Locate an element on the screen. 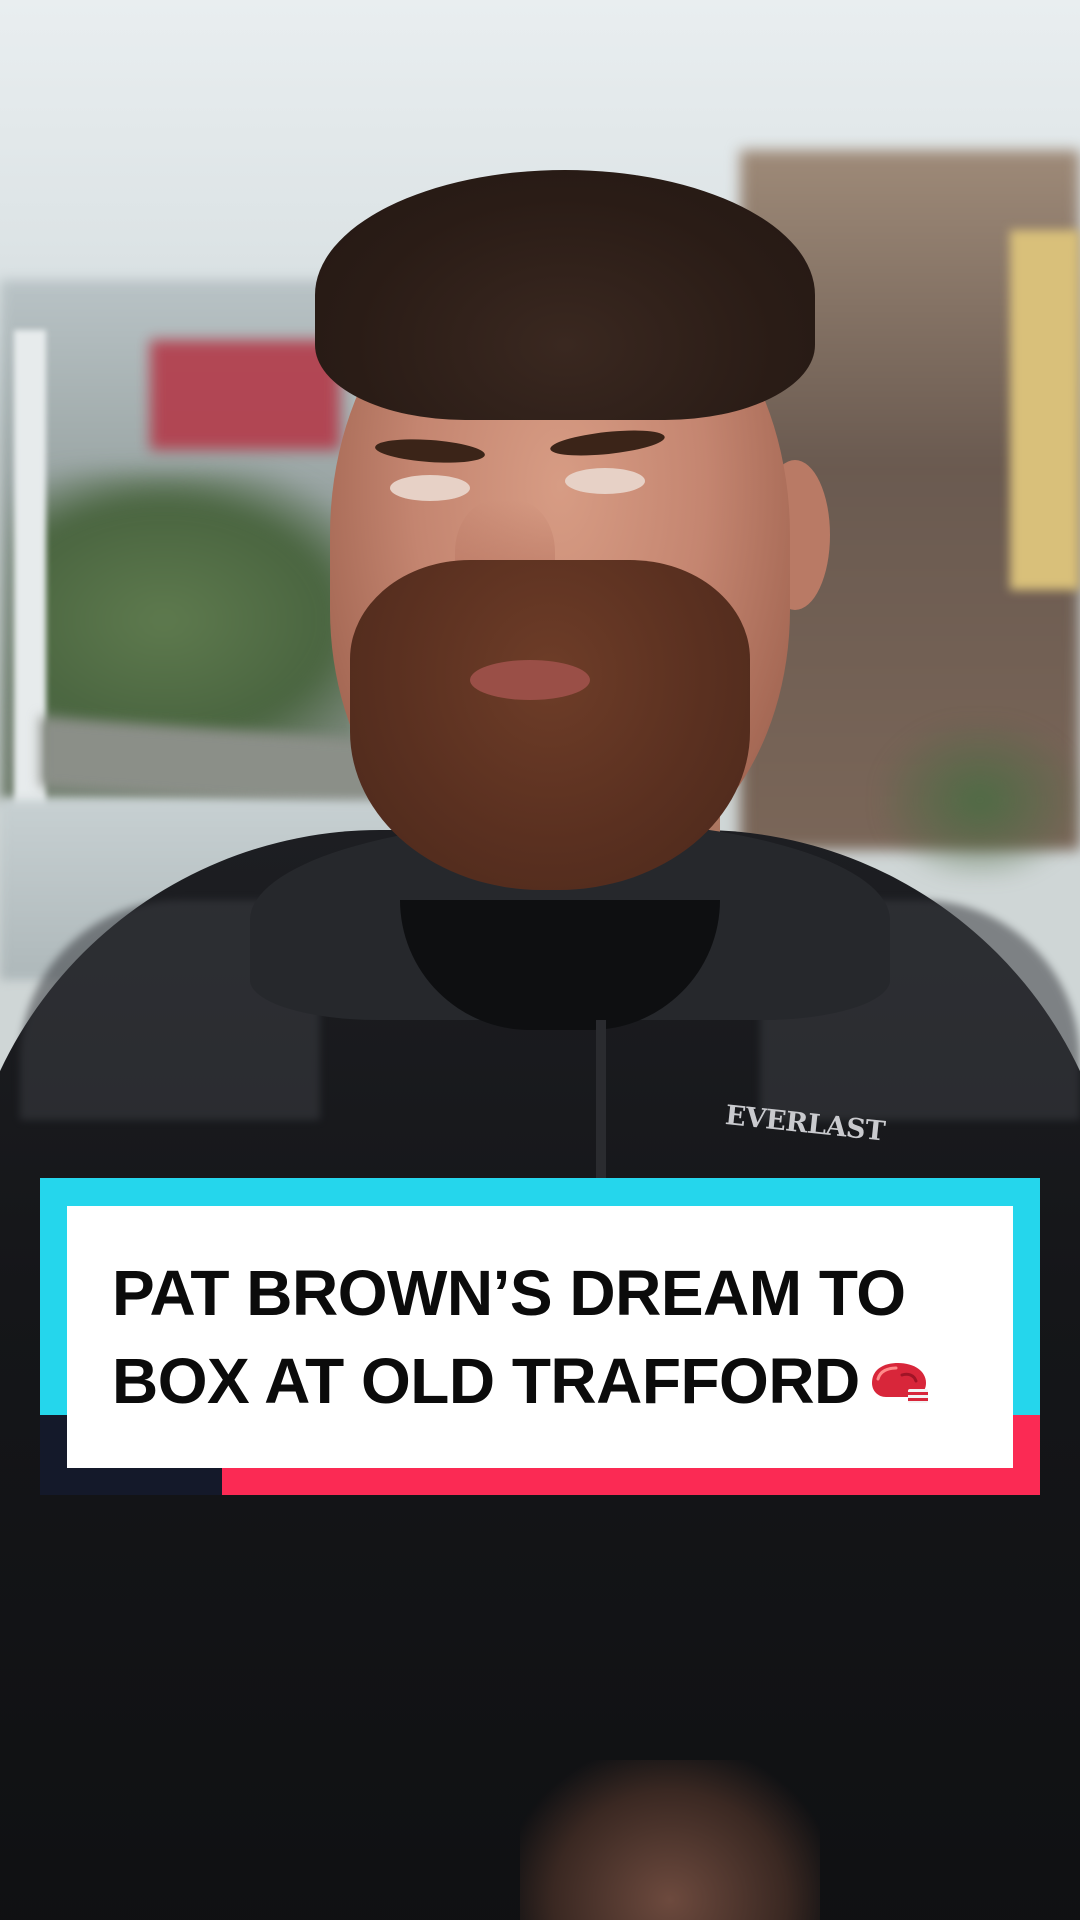  clasped-hands is located at coordinates (670, 1840).